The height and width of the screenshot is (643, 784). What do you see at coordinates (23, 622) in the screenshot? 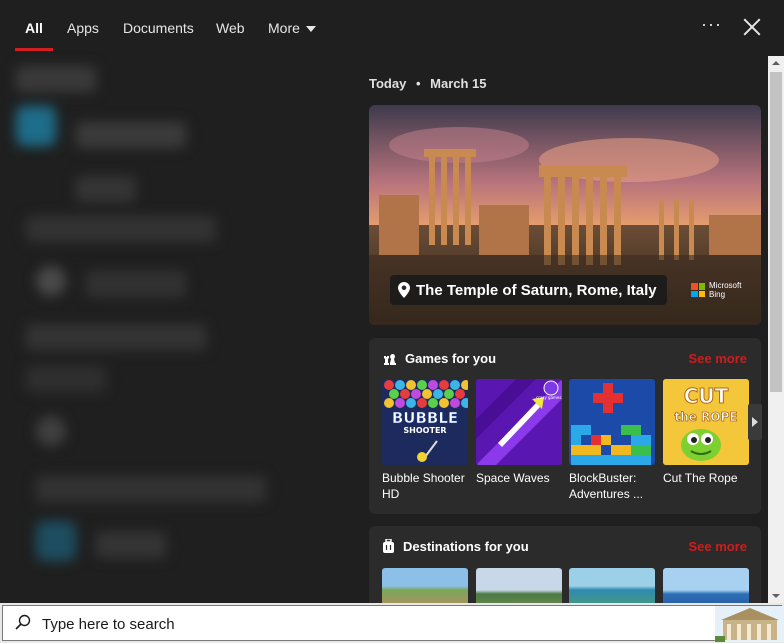
I see `search-icon` at bounding box center [23, 622].